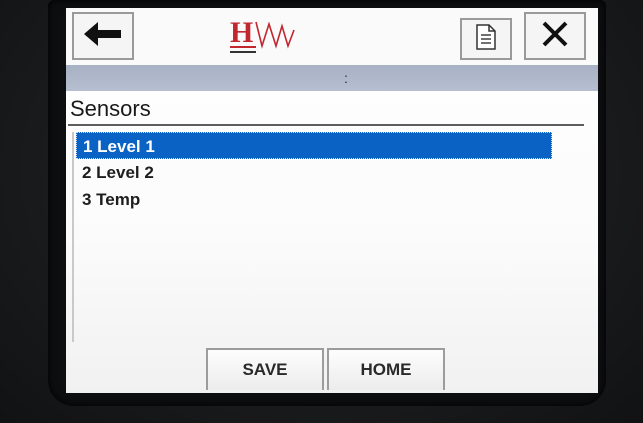 Image resolution: width=643 pixels, height=423 pixels. Describe the element at coordinates (386, 369) in the screenshot. I see `home-button: HOME` at that location.